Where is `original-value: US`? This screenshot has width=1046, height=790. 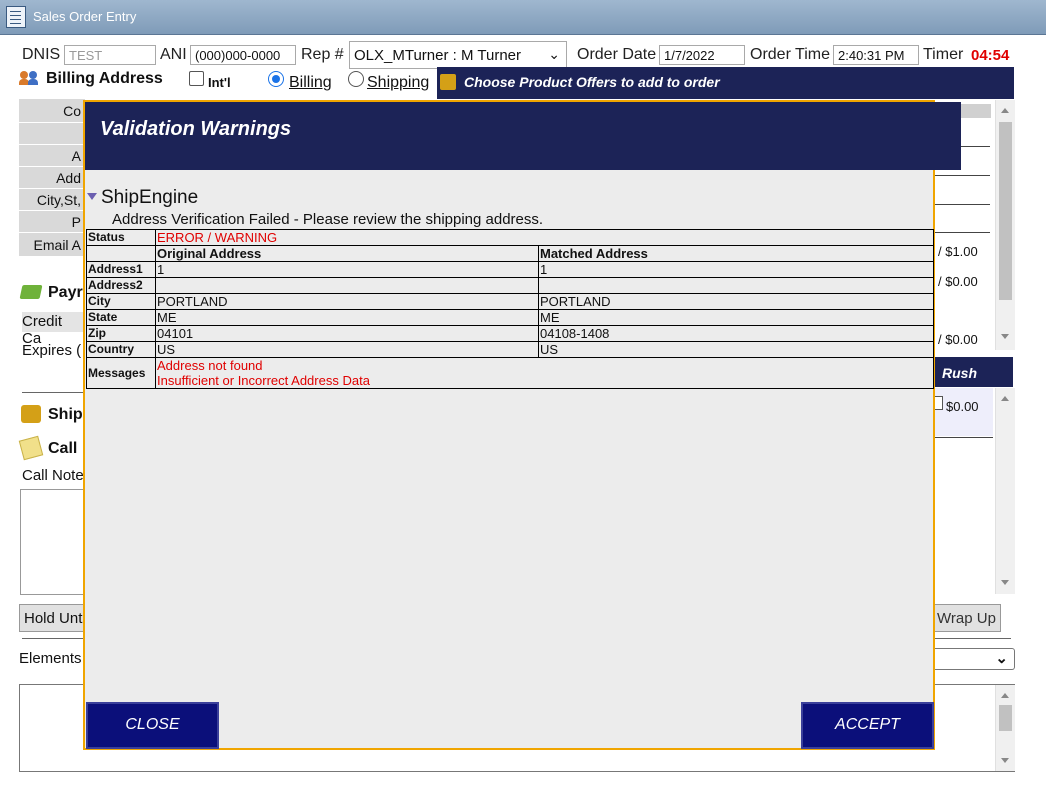 original-value: US is located at coordinates (347, 349).